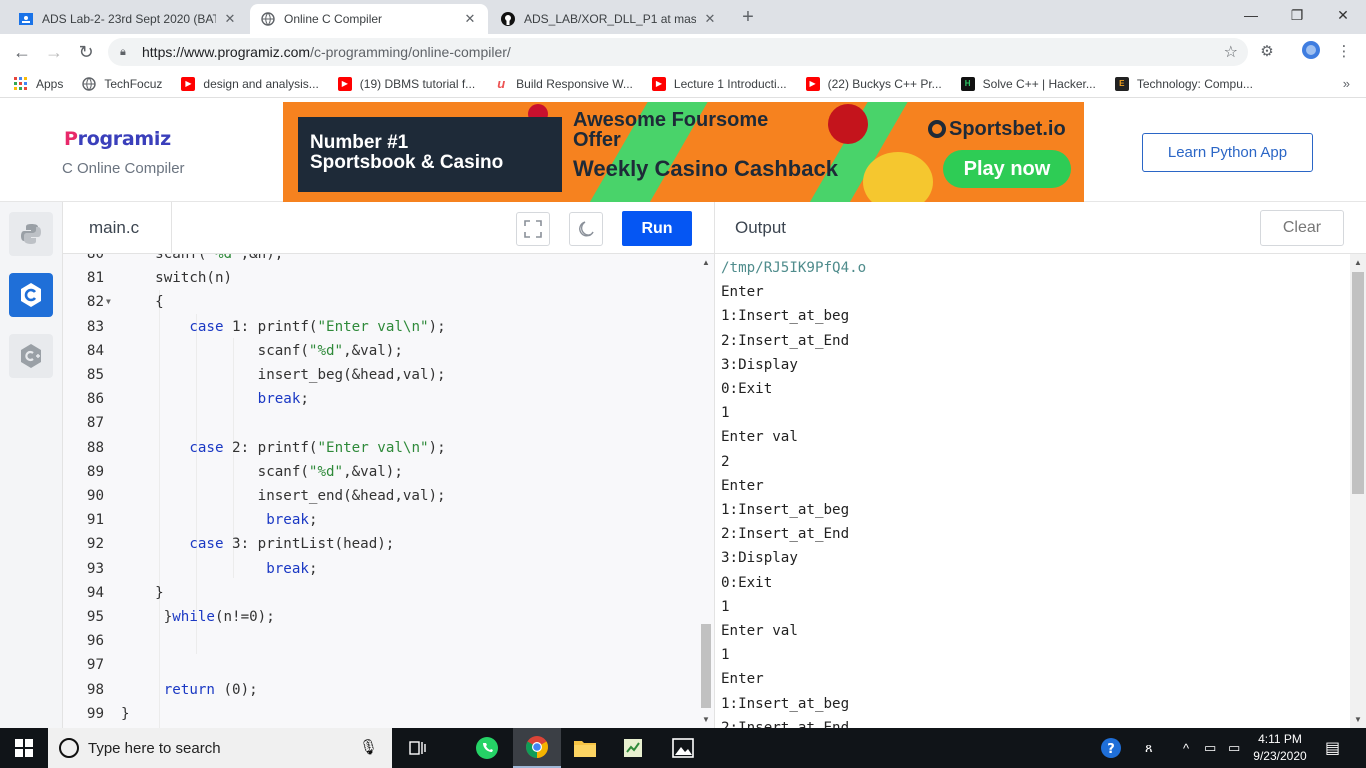  Describe the element at coordinates (748, 17) in the screenshot. I see `new-tab-button: +` at that location.